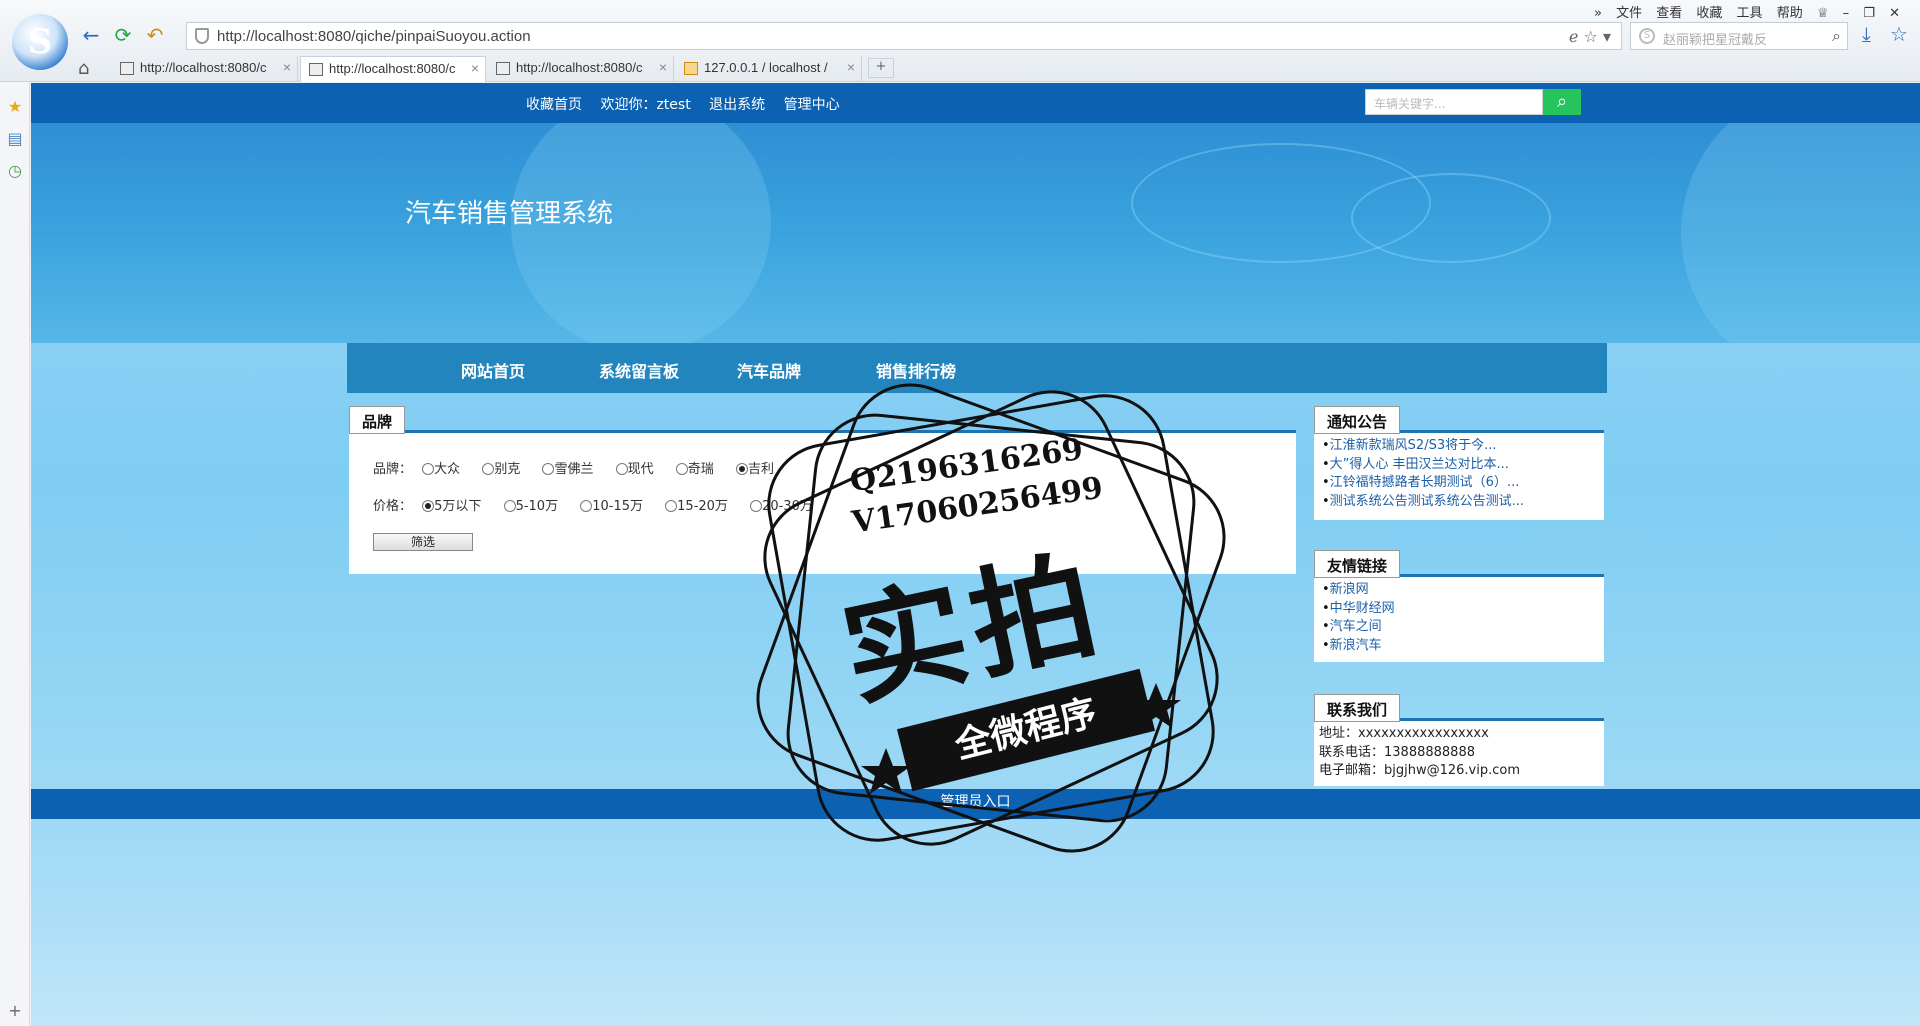  I want to click on sidebar-add-icon: +, so click(15, 1011).